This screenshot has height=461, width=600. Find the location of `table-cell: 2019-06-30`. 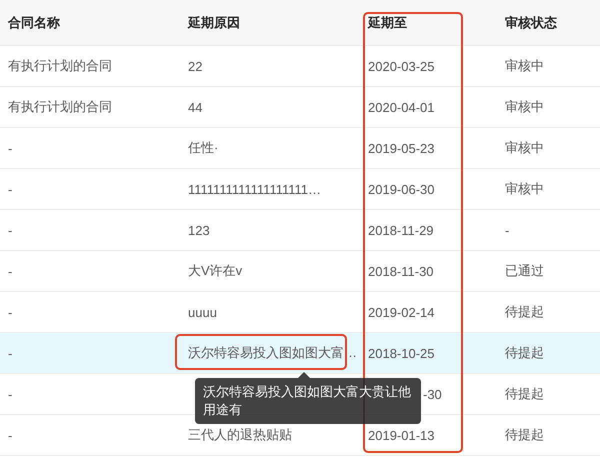

table-cell: 2019-06-30 is located at coordinates (401, 189).